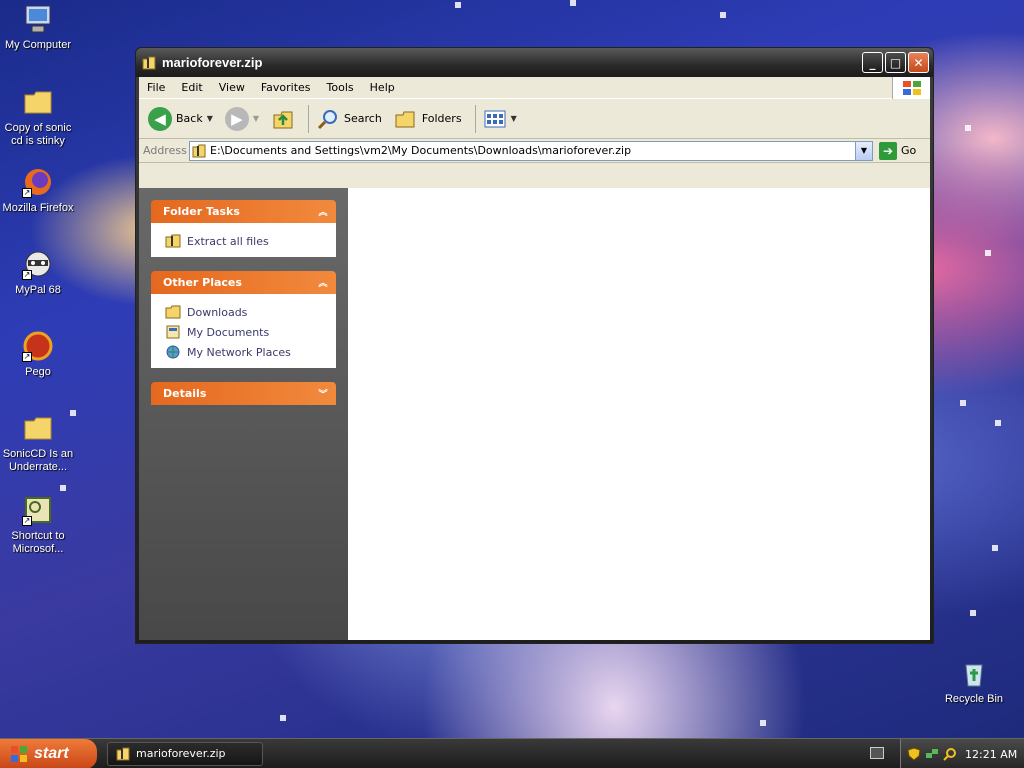 This screenshot has width=1024, height=768. What do you see at coordinates (160, 118) in the screenshot?
I see `back-arrow-icon: ◀` at bounding box center [160, 118].